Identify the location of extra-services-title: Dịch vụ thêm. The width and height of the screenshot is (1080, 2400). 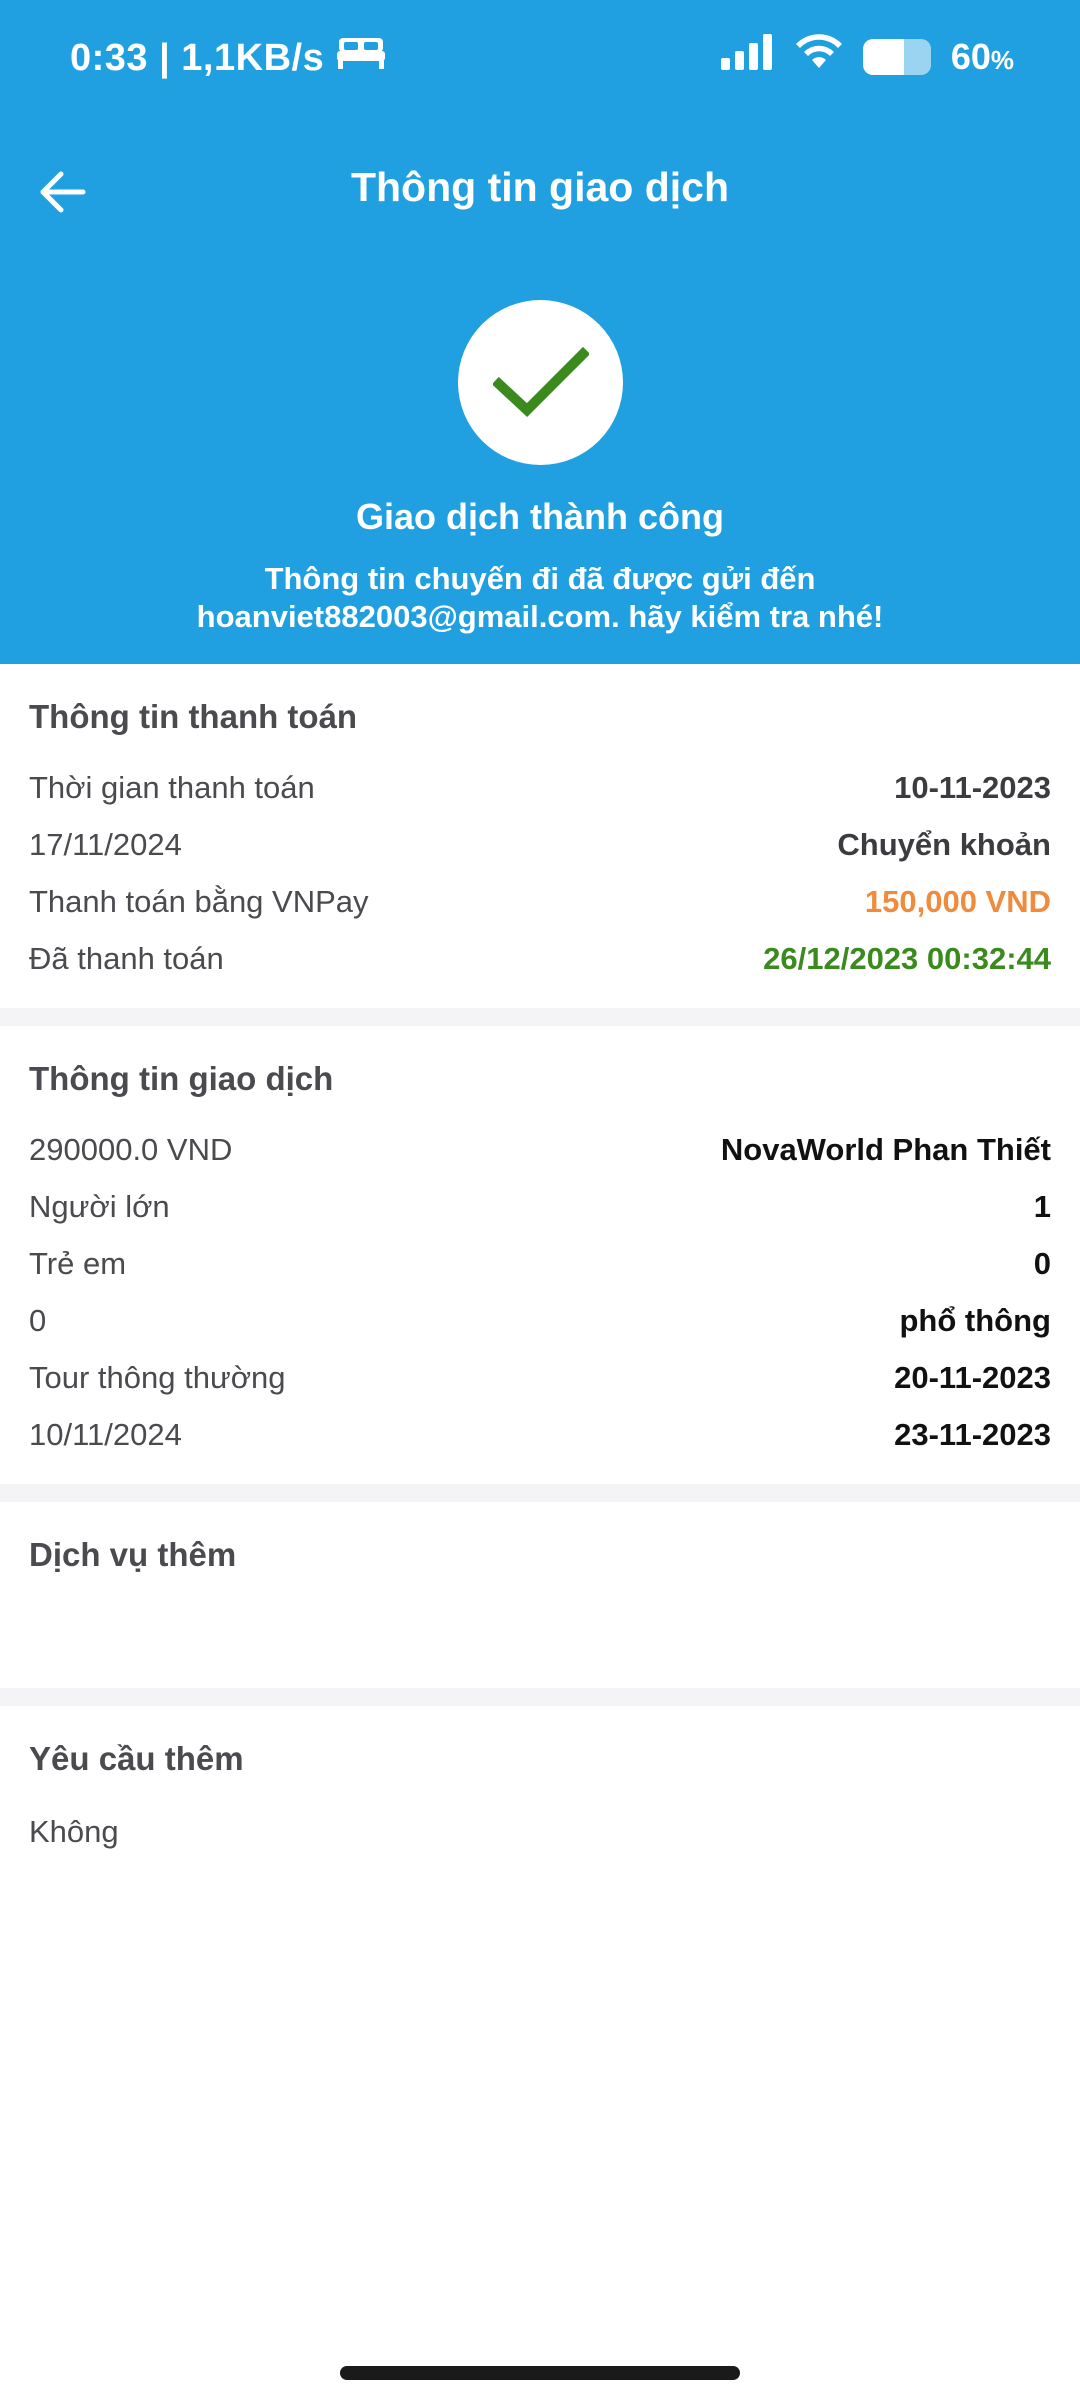
(133, 1554).